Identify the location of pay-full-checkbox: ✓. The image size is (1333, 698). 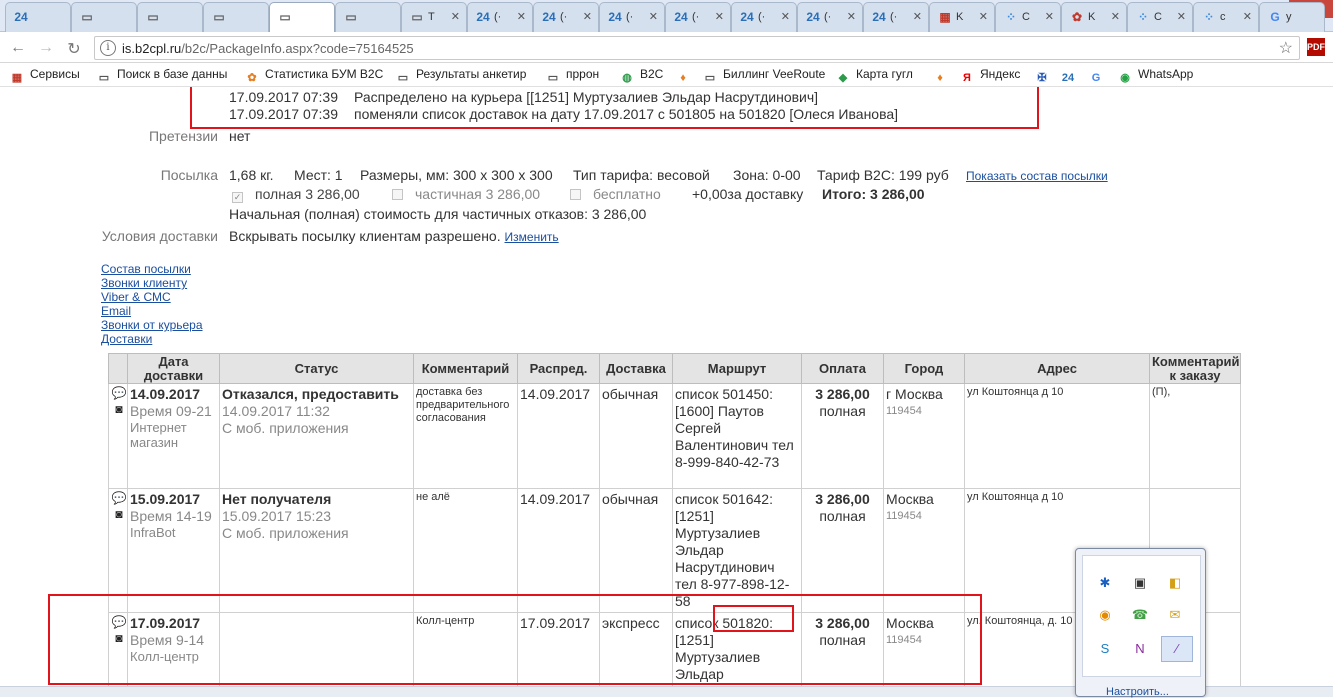
(237, 197).